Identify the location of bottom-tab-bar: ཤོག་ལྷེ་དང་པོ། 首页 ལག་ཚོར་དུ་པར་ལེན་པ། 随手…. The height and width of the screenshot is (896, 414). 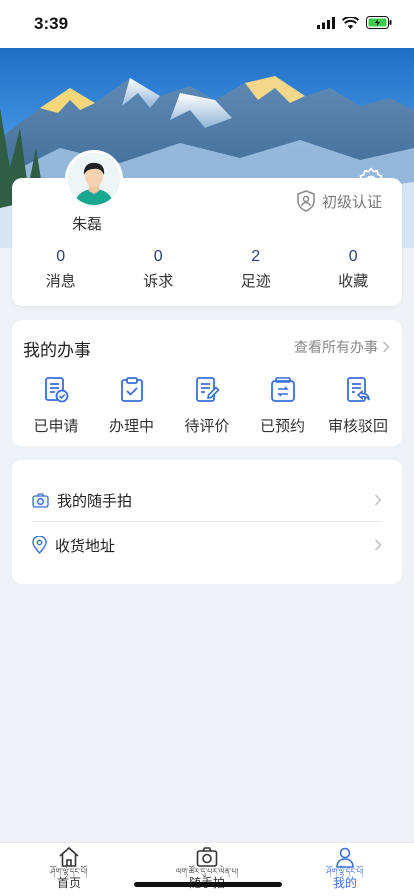
(207, 869).